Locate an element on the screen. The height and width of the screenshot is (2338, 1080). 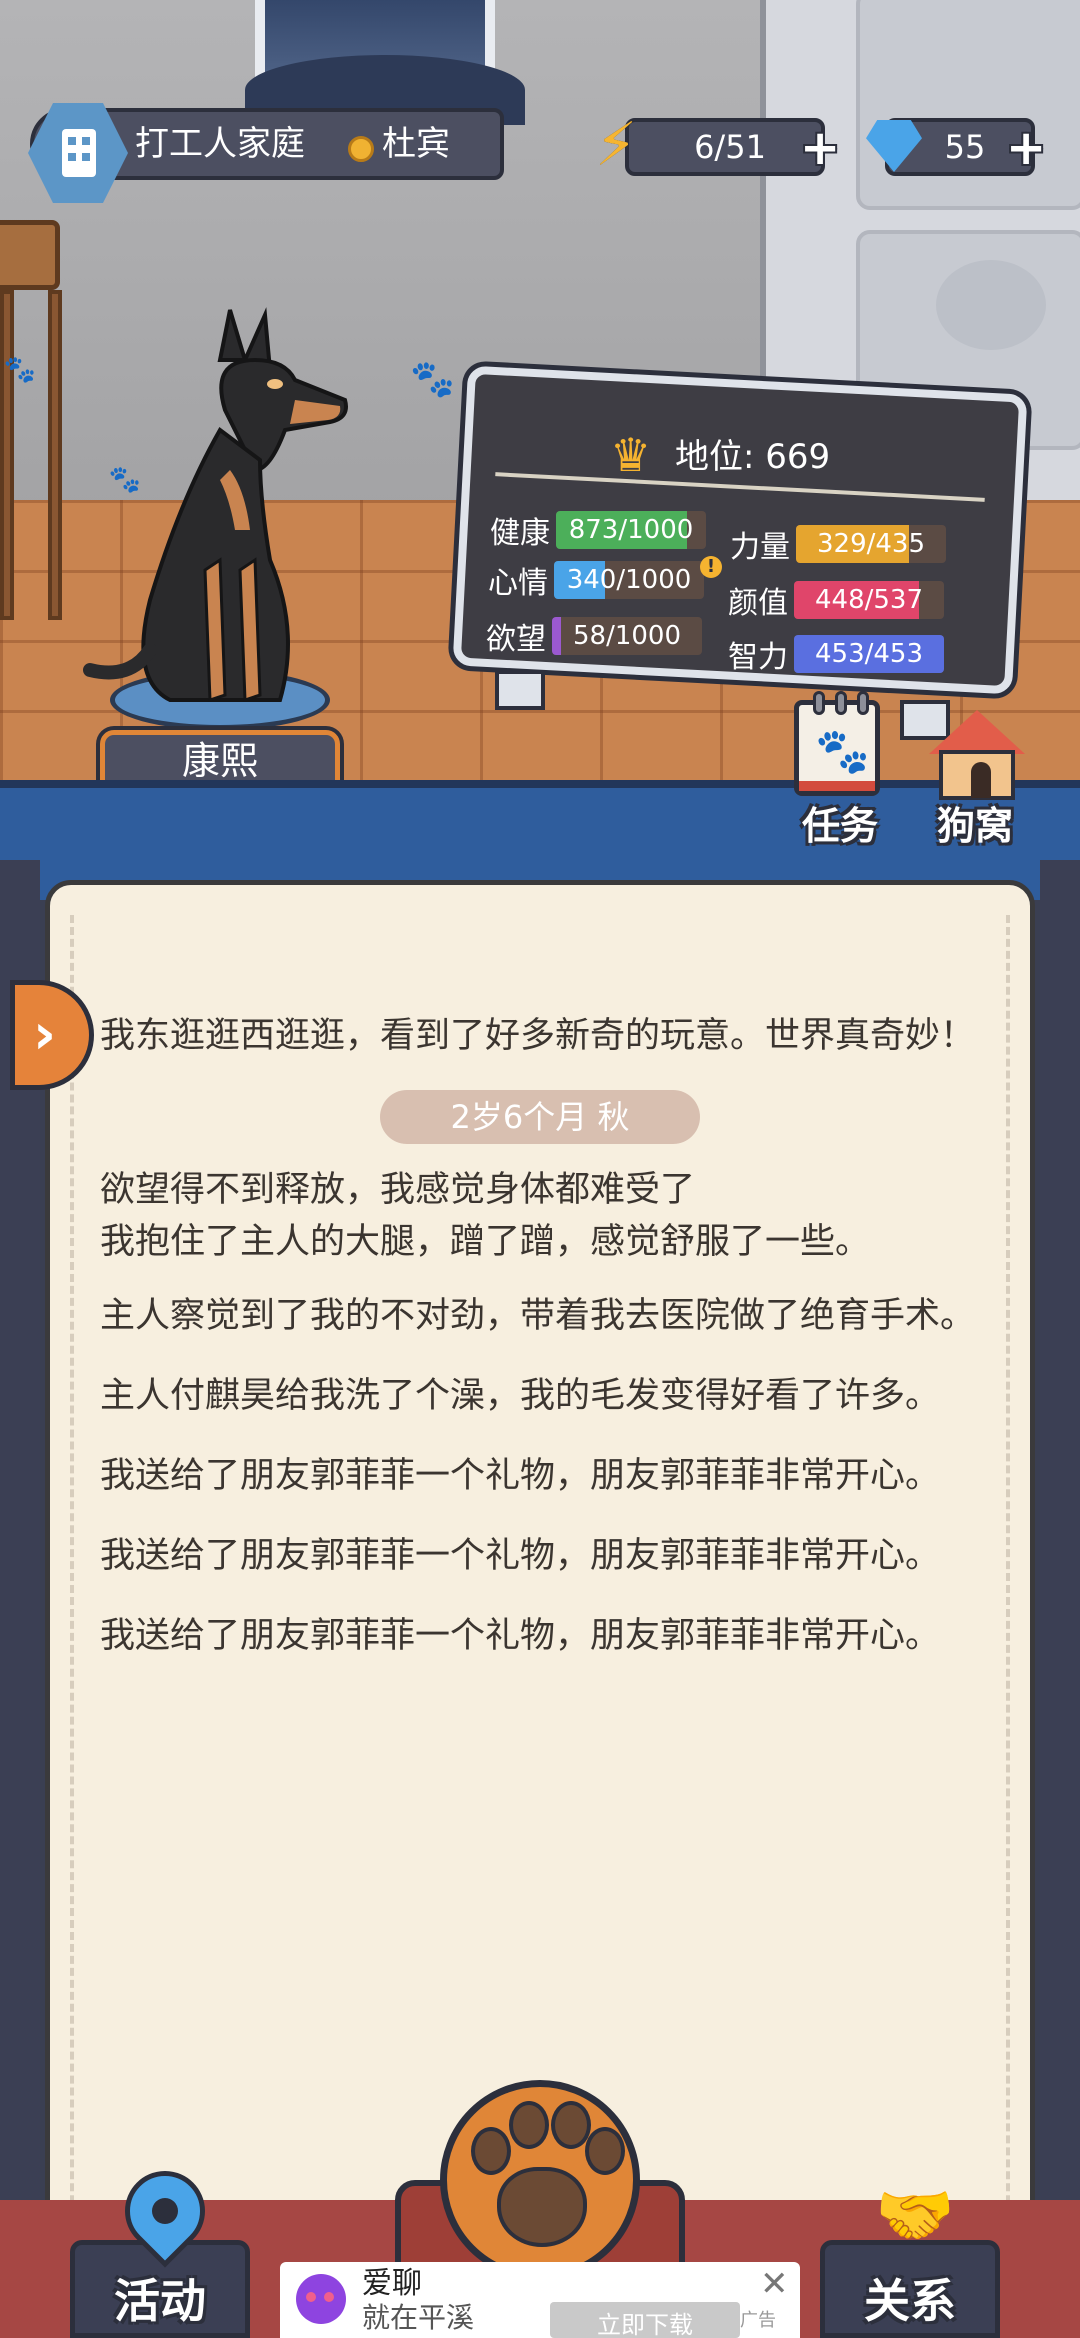
medal-icon is located at coordinates (361, 149).